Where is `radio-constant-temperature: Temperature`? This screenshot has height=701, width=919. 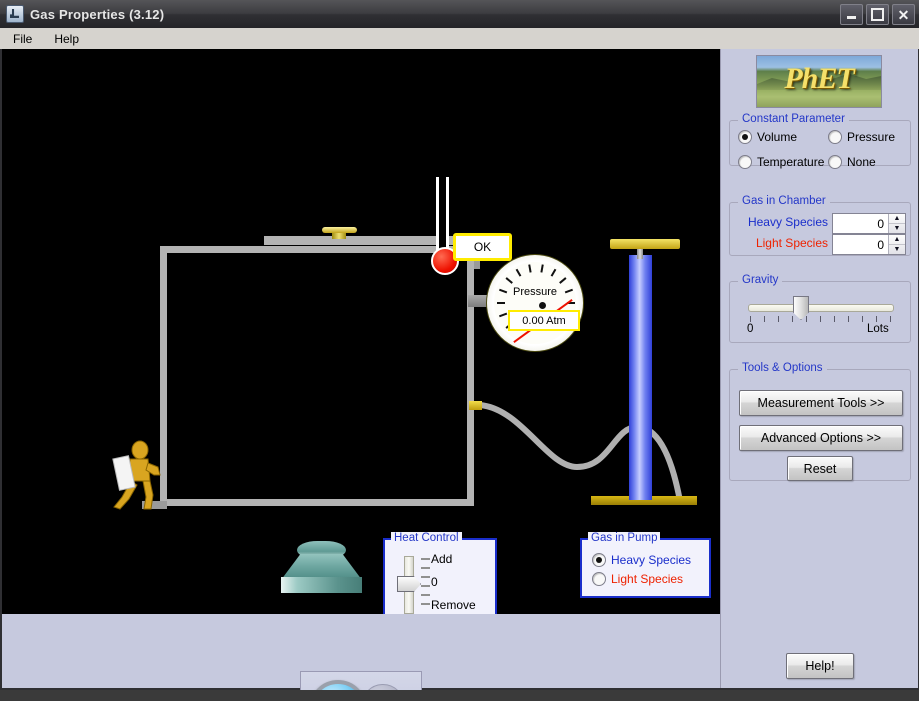
radio-constant-temperature: Temperature is located at coordinates (781, 162).